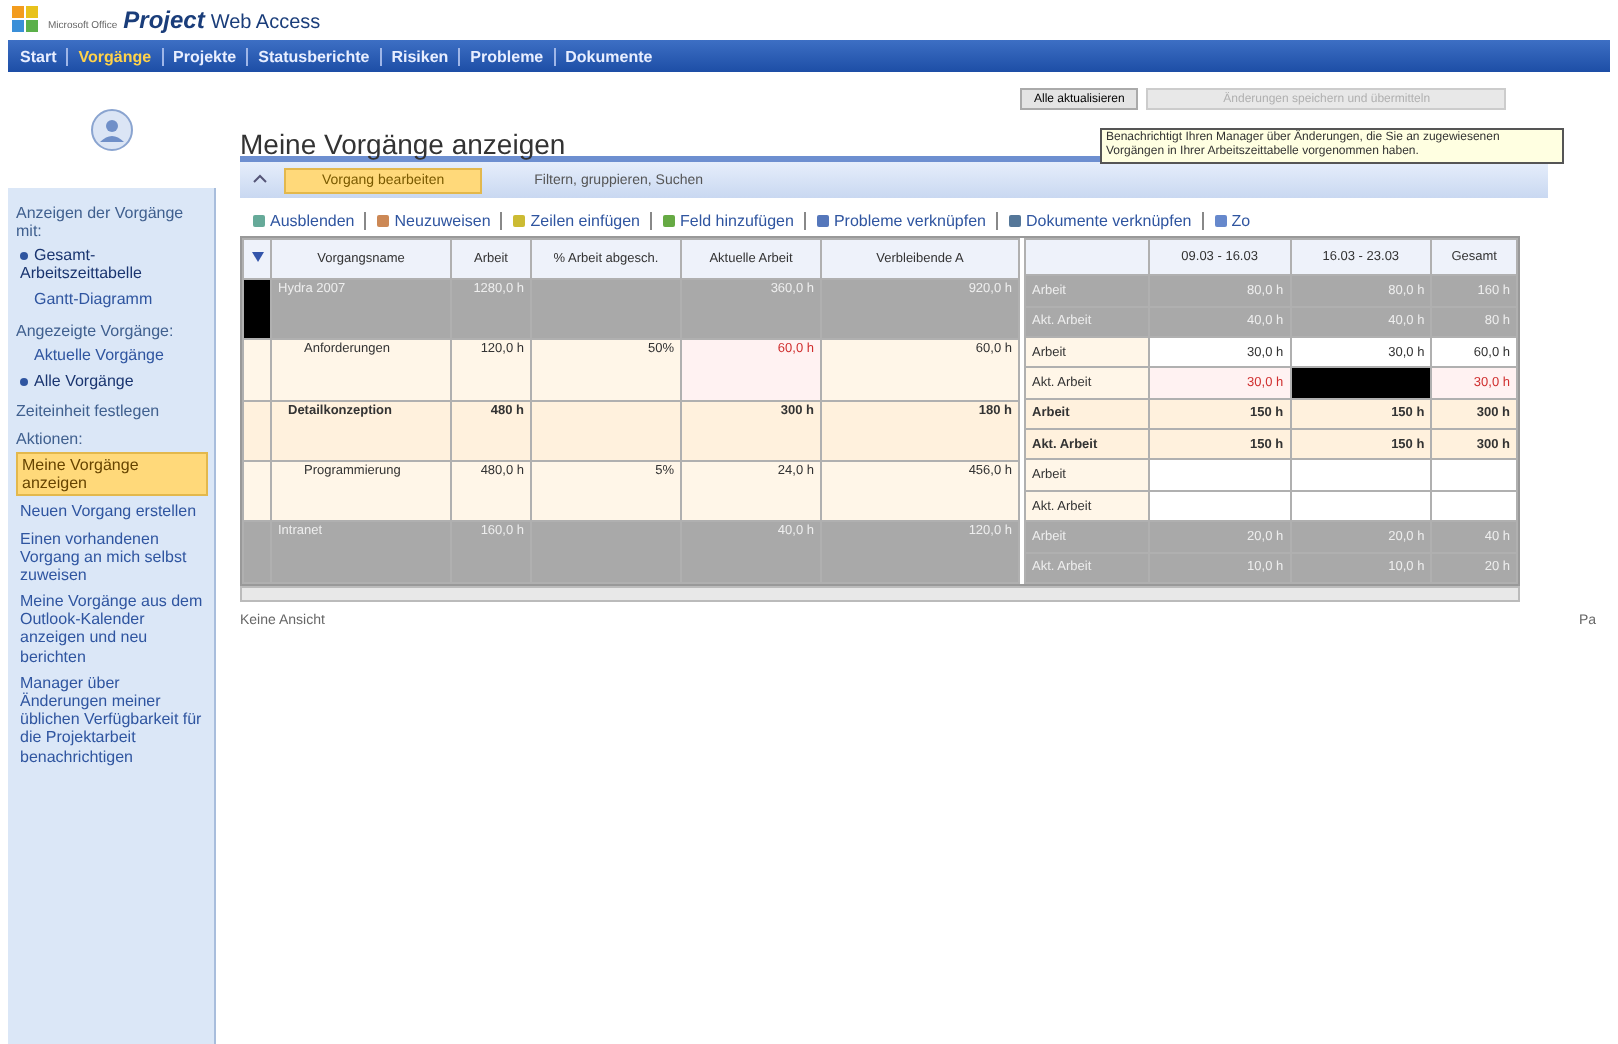 Image resolution: width=1618 pixels, height=1044 pixels. I want to click on toolbar-button: Feld hinzufügen, so click(724, 220).